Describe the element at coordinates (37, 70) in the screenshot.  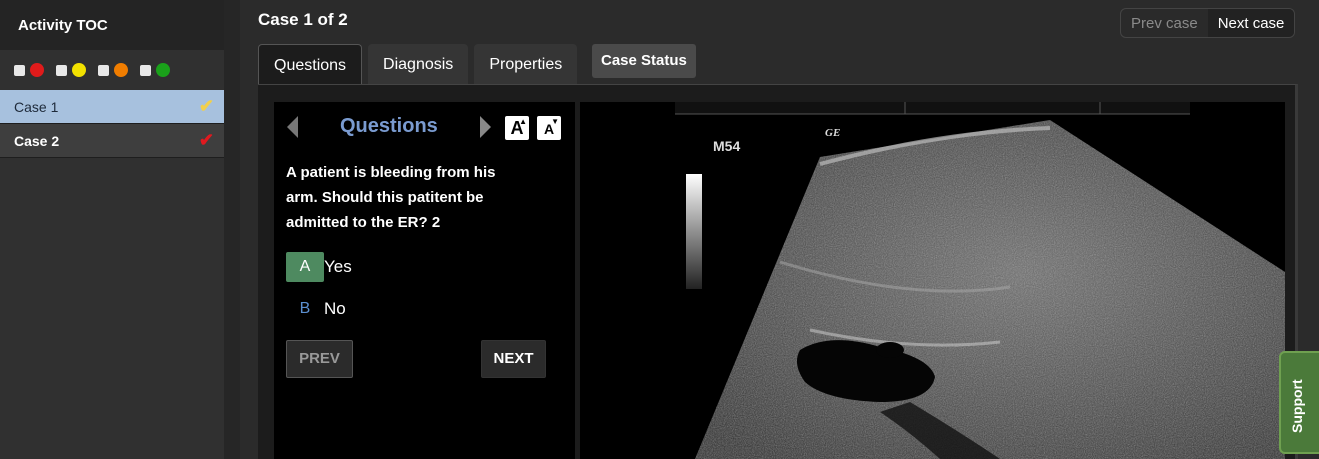
I see `red-status-dot-icon` at that location.